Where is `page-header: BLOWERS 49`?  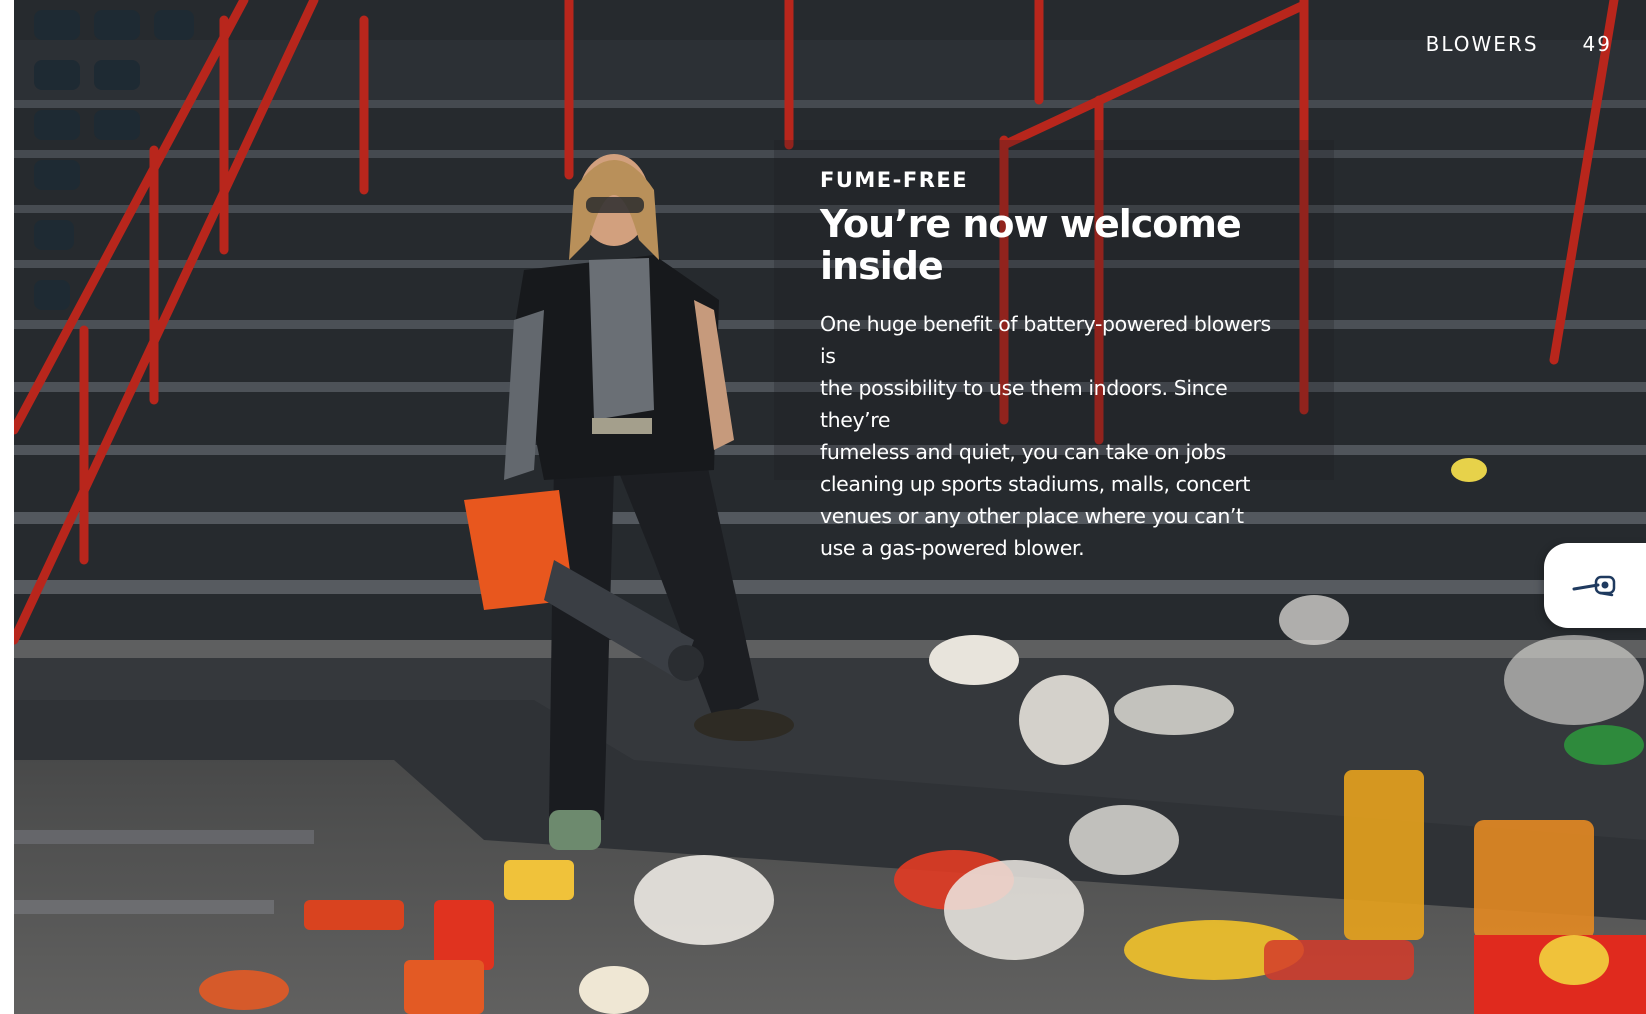 page-header: BLOWERS 49 is located at coordinates (1519, 44).